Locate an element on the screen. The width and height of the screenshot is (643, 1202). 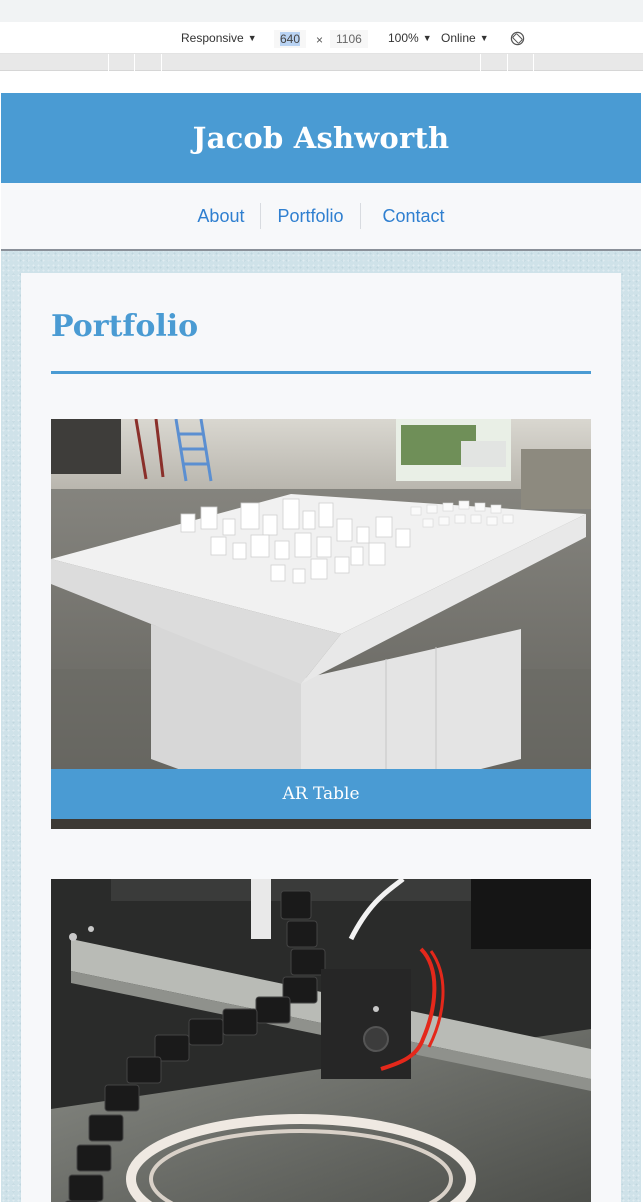
rotate-icon is located at coordinates (517, 38).